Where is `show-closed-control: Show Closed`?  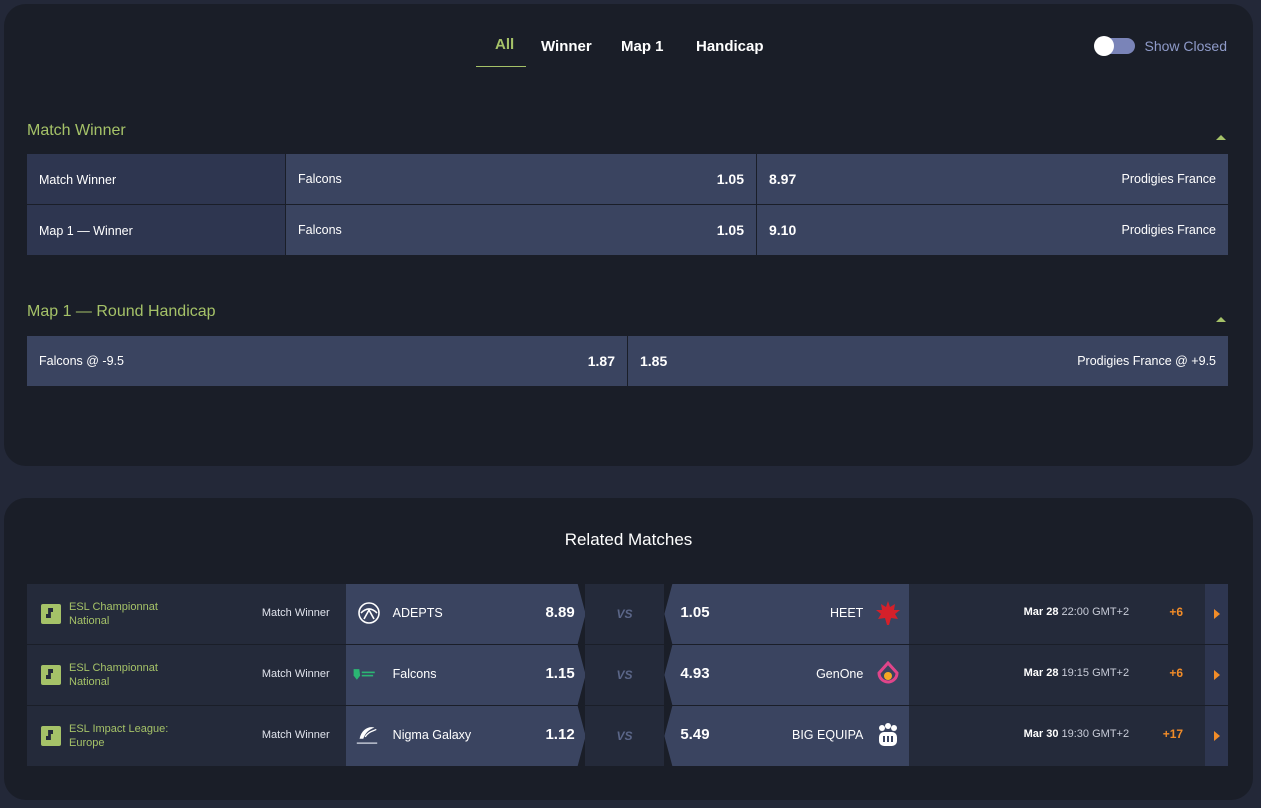
show-closed-control: Show Closed is located at coordinates (1160, 46).